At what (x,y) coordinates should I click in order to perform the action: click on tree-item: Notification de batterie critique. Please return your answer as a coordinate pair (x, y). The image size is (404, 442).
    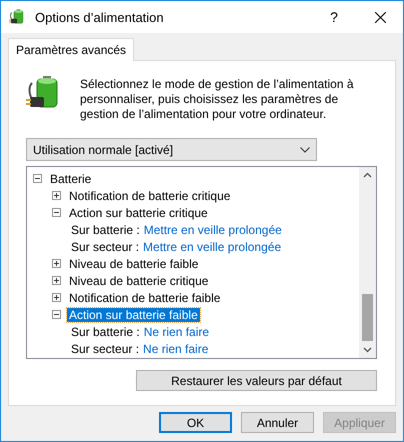
    Looking at the image, I should click on (149, 195).